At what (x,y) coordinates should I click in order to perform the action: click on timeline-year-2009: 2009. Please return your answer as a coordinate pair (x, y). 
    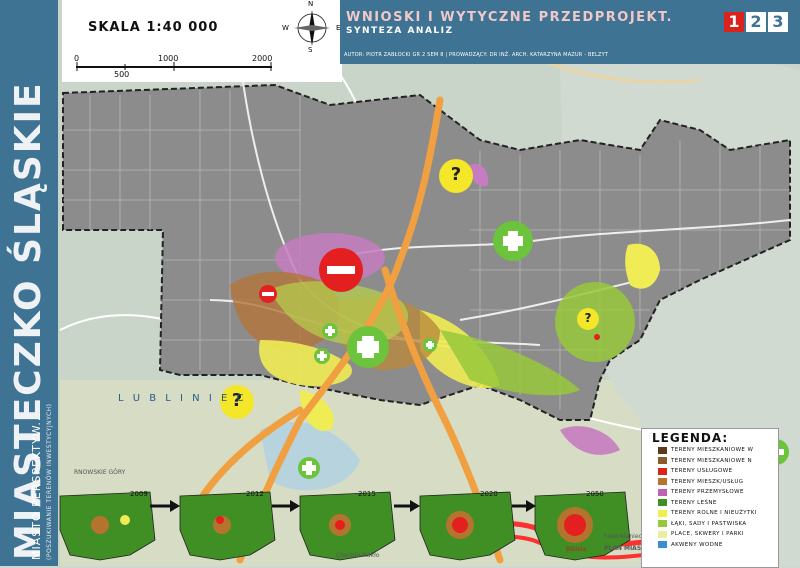
    Looking at the image, I should click on (139, 494).